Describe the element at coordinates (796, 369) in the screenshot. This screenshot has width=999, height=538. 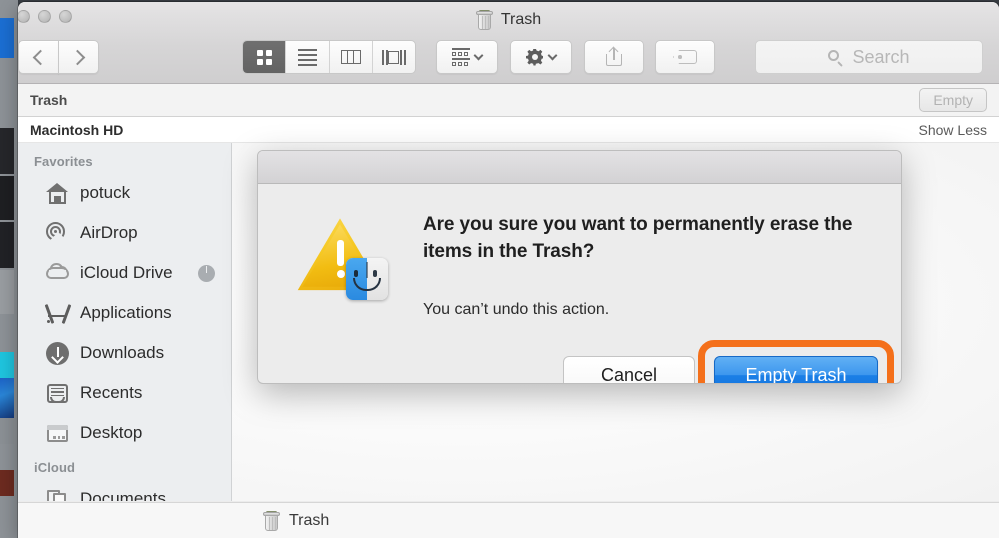
I see `empty-trash-button: Empty Trash` at that location.